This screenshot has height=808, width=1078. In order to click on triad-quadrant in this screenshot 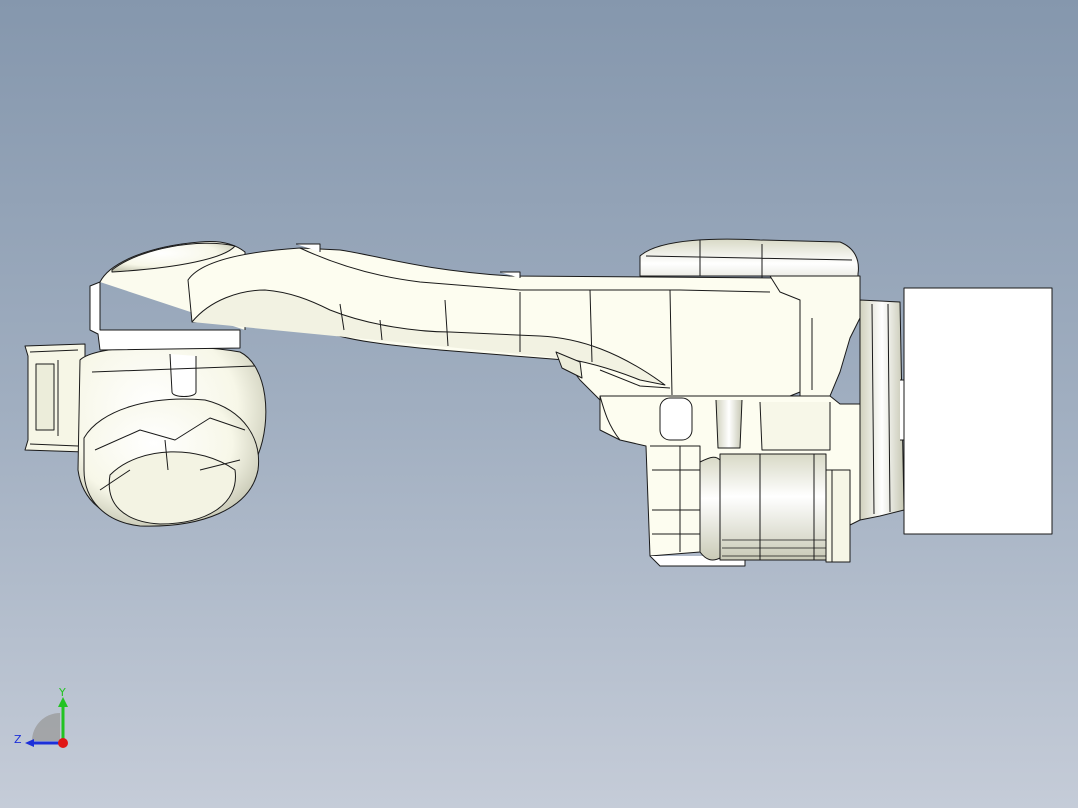, I will do `click(46, 727)`.